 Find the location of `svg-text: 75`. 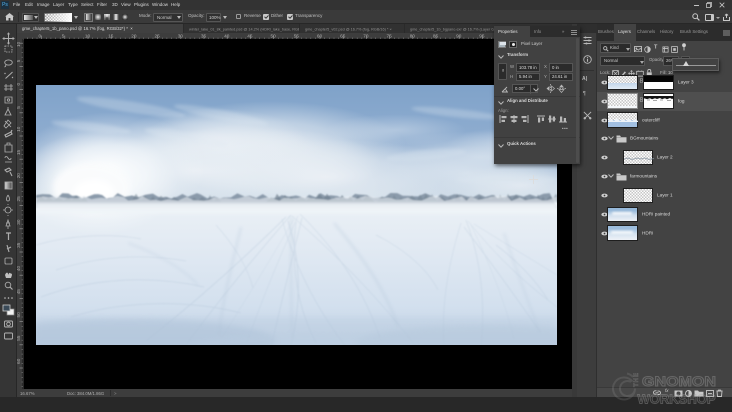

svg-text: 75 is located at coordinates (390, 36).